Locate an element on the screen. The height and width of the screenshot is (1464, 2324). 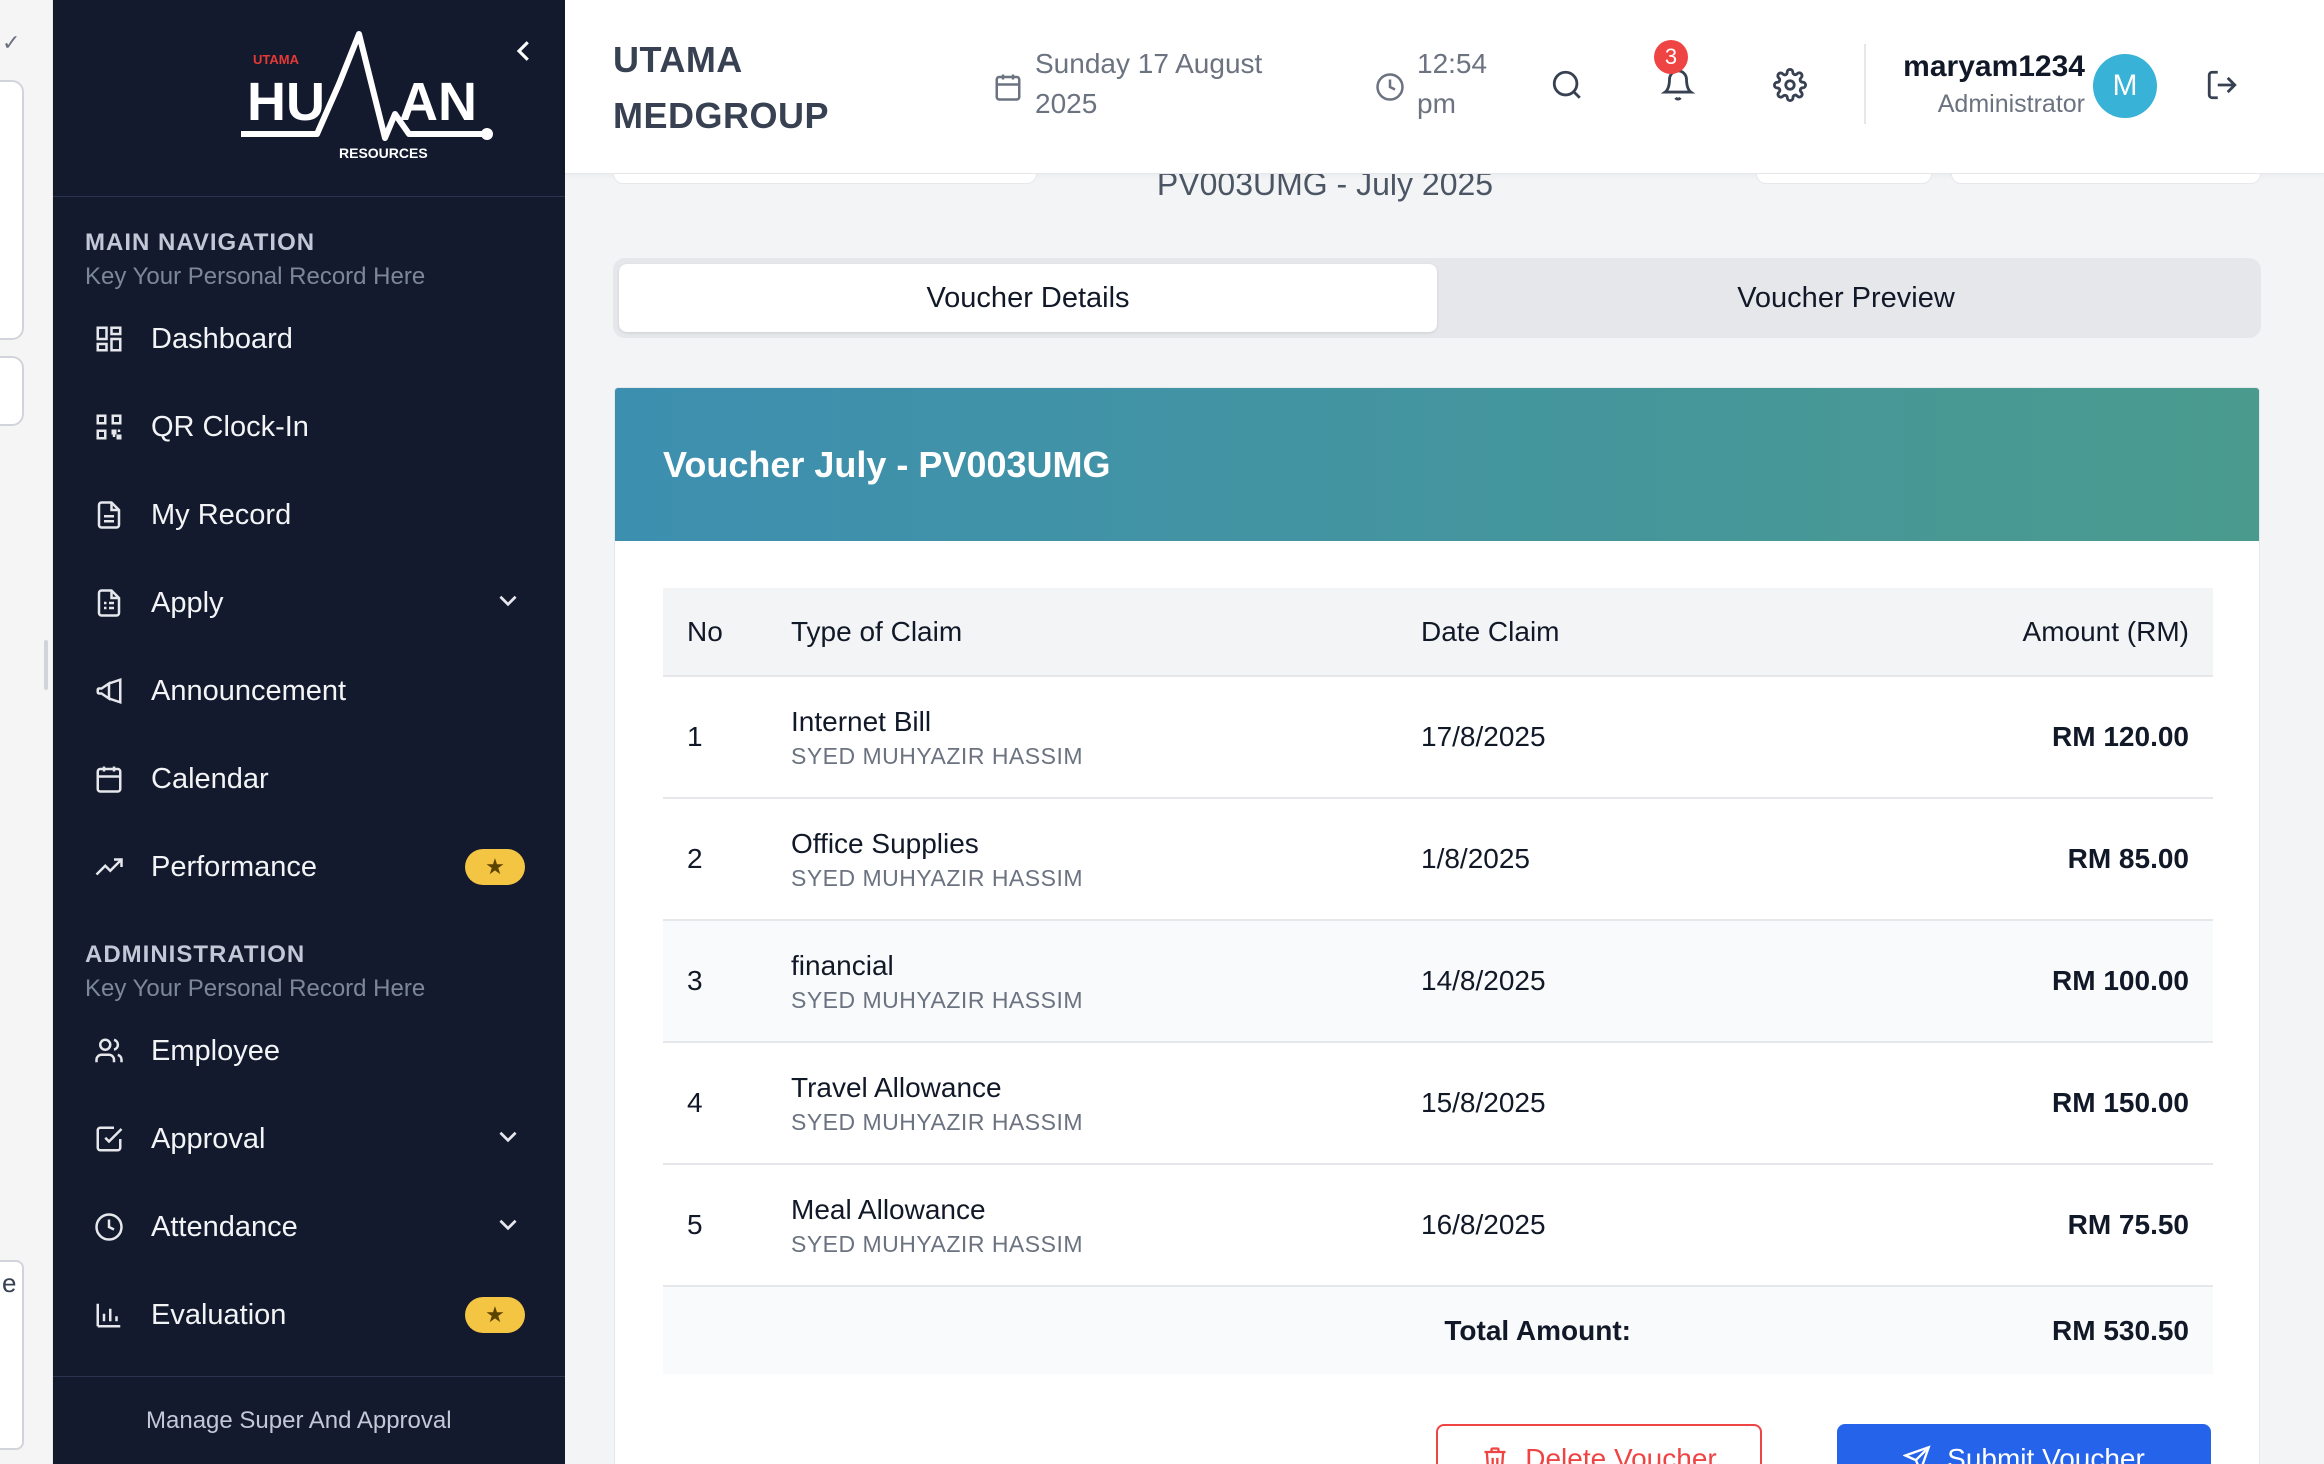
header-divider is located at coordinates (1865, 84).